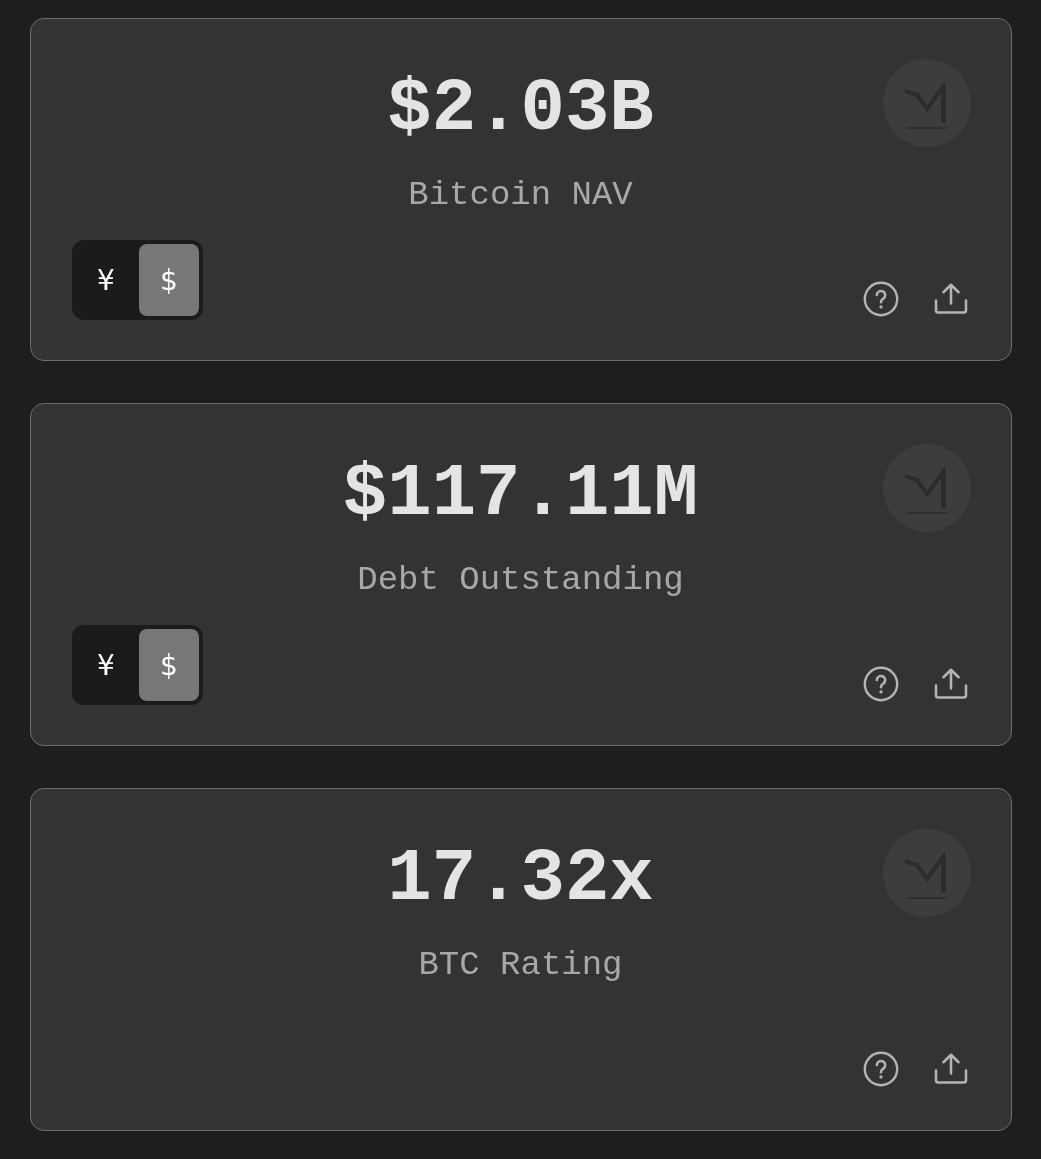  What do you see at coordinates (520, 965) in the screenshot?
I see `metric-label: BTC Rating` at bounding box center [520, 965].